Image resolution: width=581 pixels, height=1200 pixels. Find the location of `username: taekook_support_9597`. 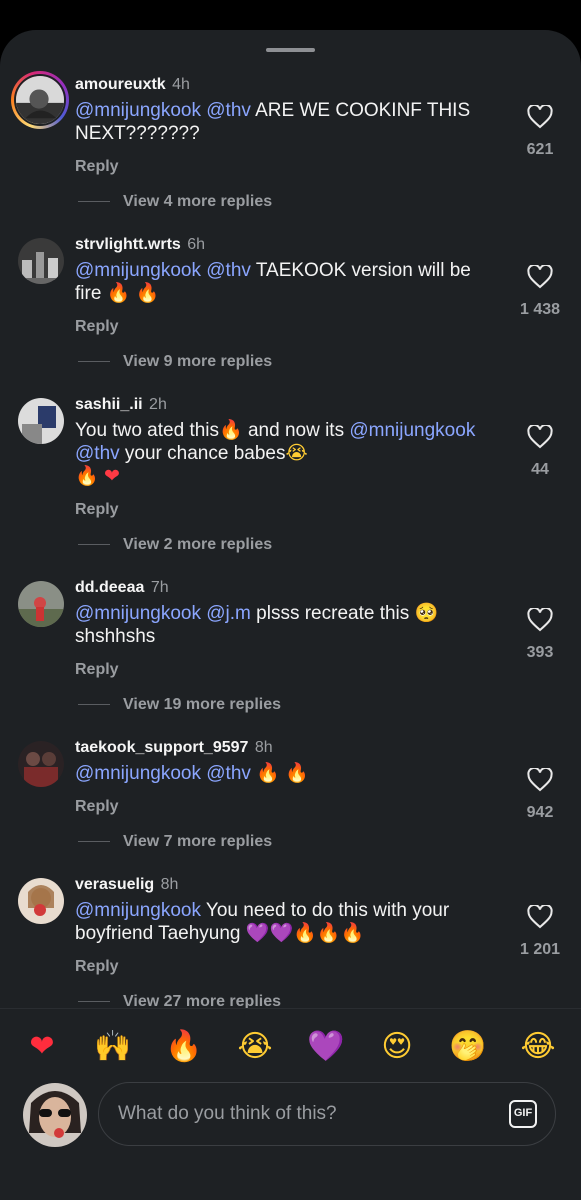

username: taekook_support_9597 is located at coordinates (161, 747).